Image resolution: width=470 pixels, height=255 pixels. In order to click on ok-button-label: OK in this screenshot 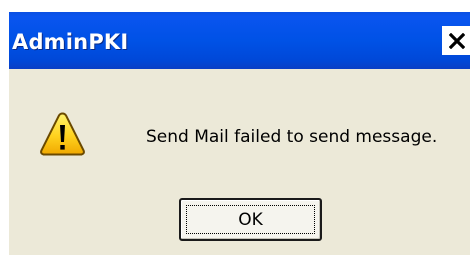, I will do `click(250, 220)`.